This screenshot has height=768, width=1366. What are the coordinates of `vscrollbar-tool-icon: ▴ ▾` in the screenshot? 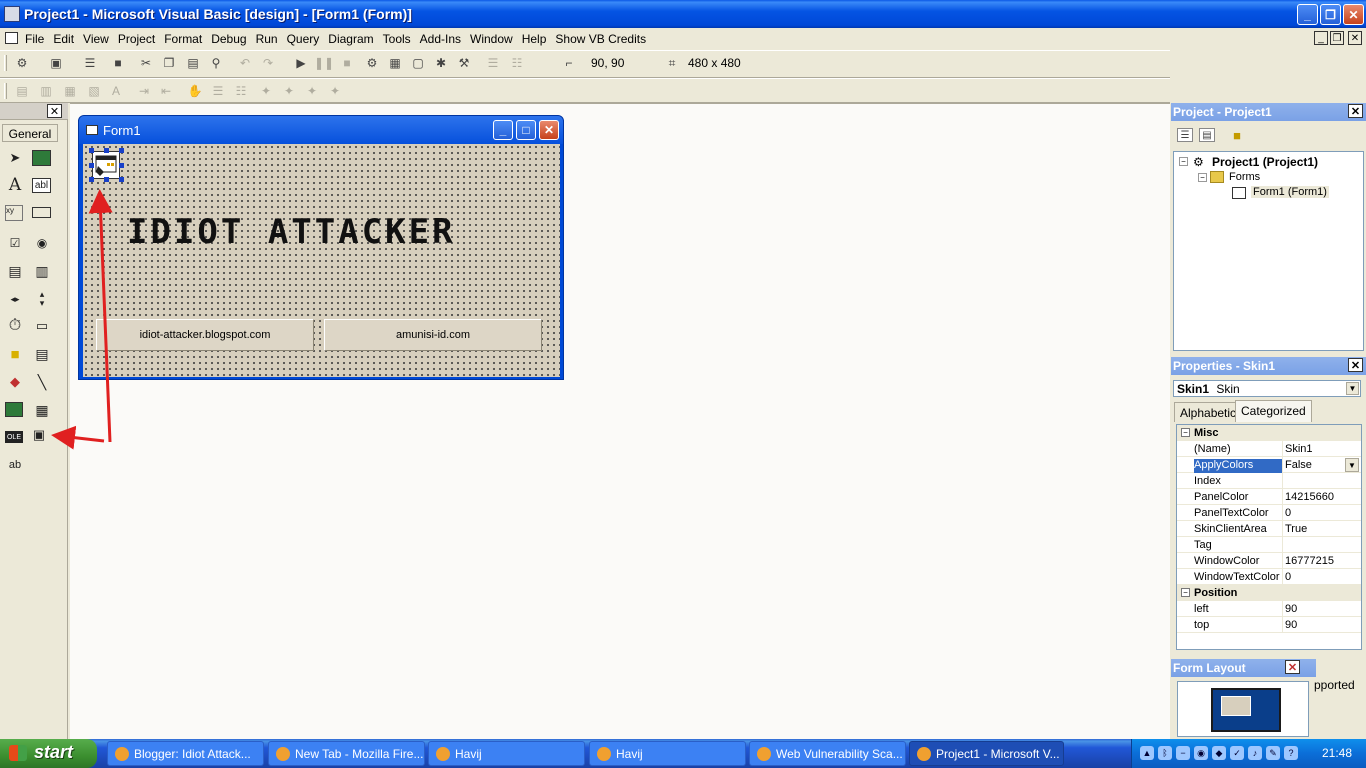 It's located at (42, 299).